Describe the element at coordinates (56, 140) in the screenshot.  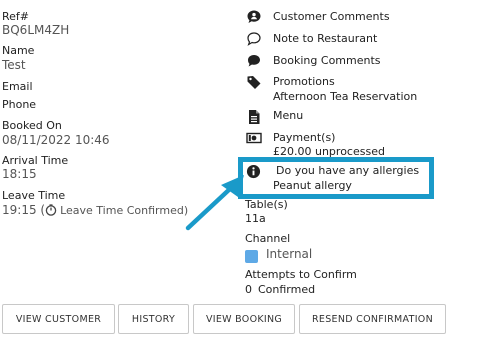
I see `booked-on-value: 08/11/2022 10:46` at that location.